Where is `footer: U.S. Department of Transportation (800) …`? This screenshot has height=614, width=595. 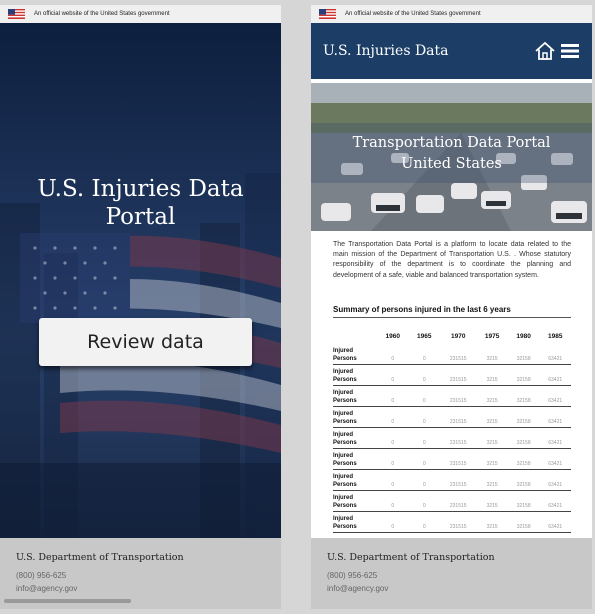 footer: U.S. Department of Transportation (800) … is located at coordinates (451, 573).